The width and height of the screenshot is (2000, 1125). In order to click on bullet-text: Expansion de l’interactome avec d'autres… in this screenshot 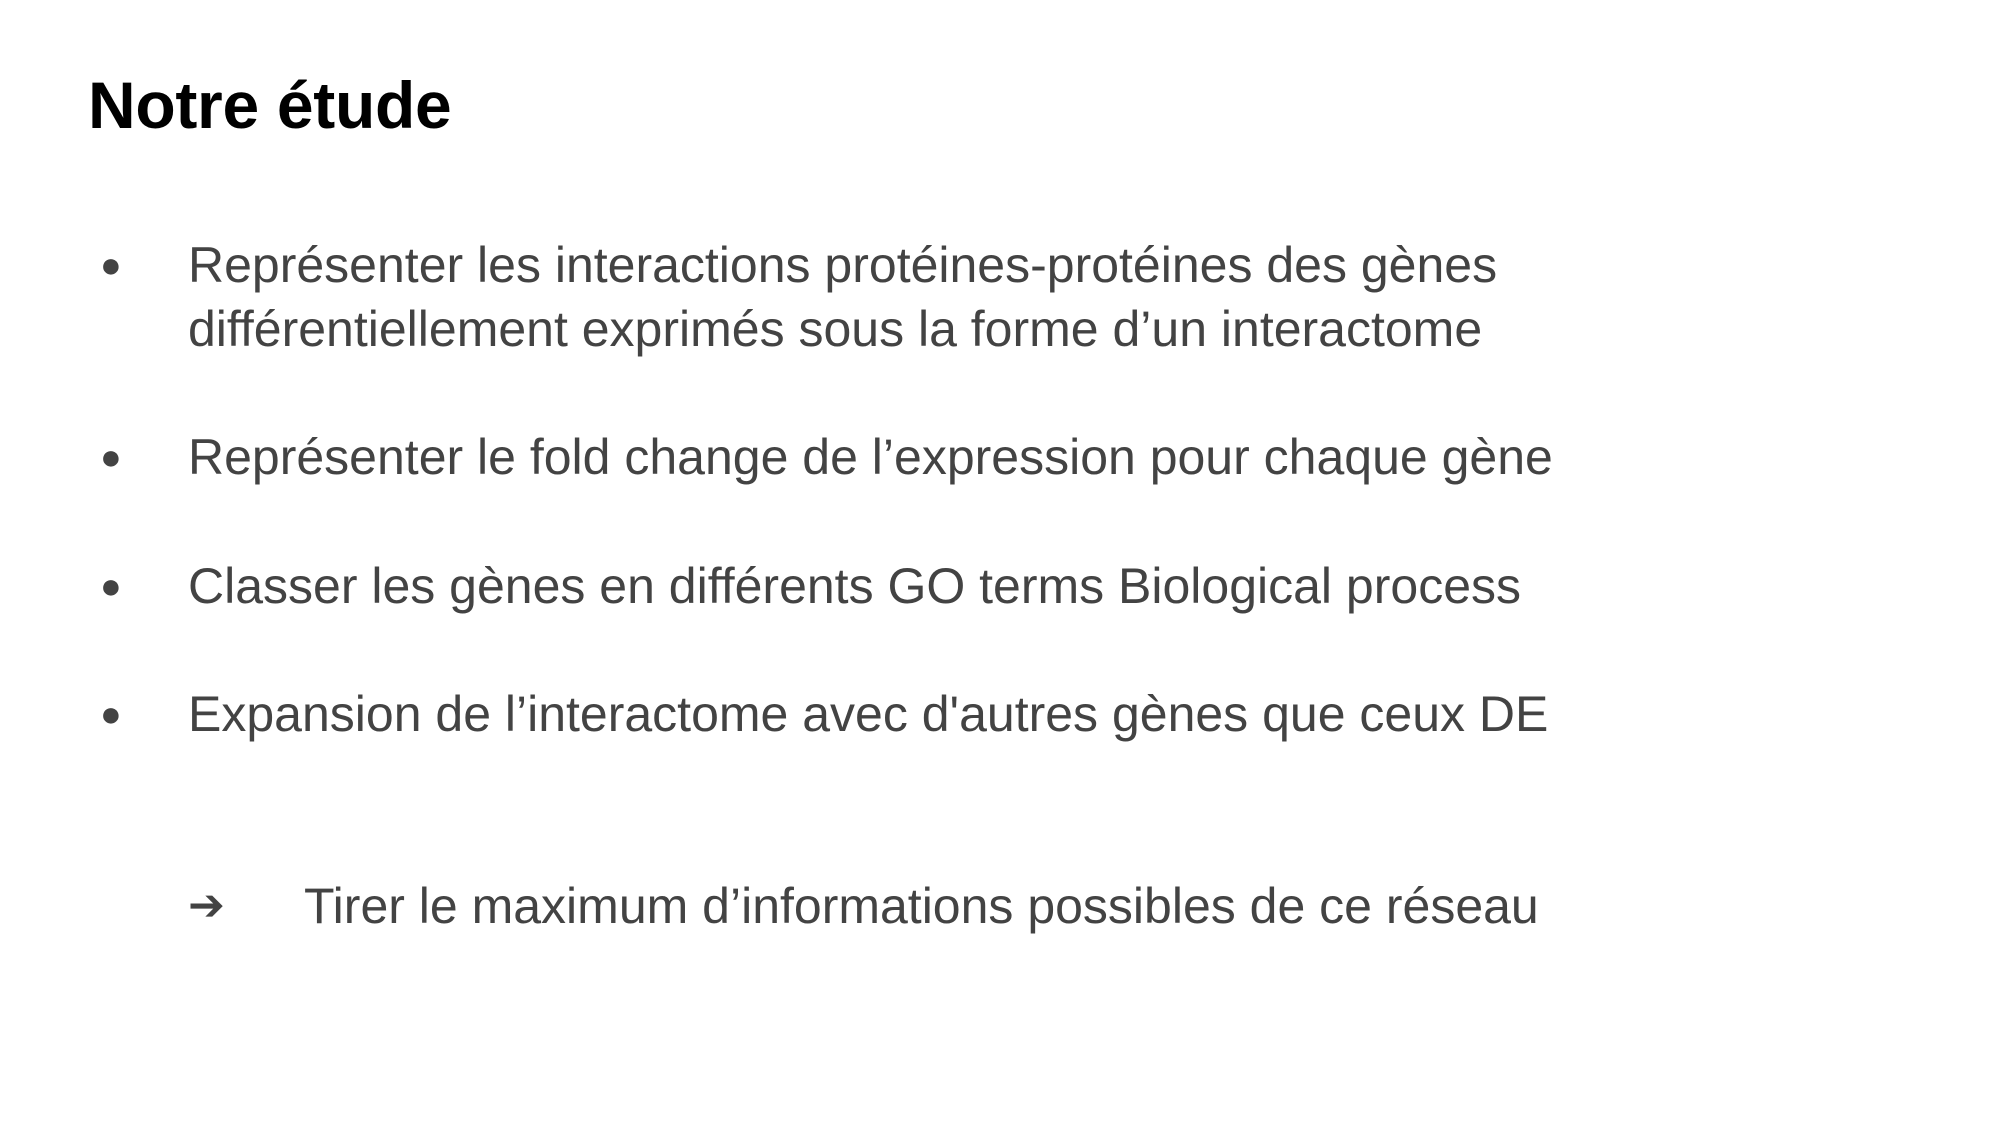, I will do `click(868, 714)`.